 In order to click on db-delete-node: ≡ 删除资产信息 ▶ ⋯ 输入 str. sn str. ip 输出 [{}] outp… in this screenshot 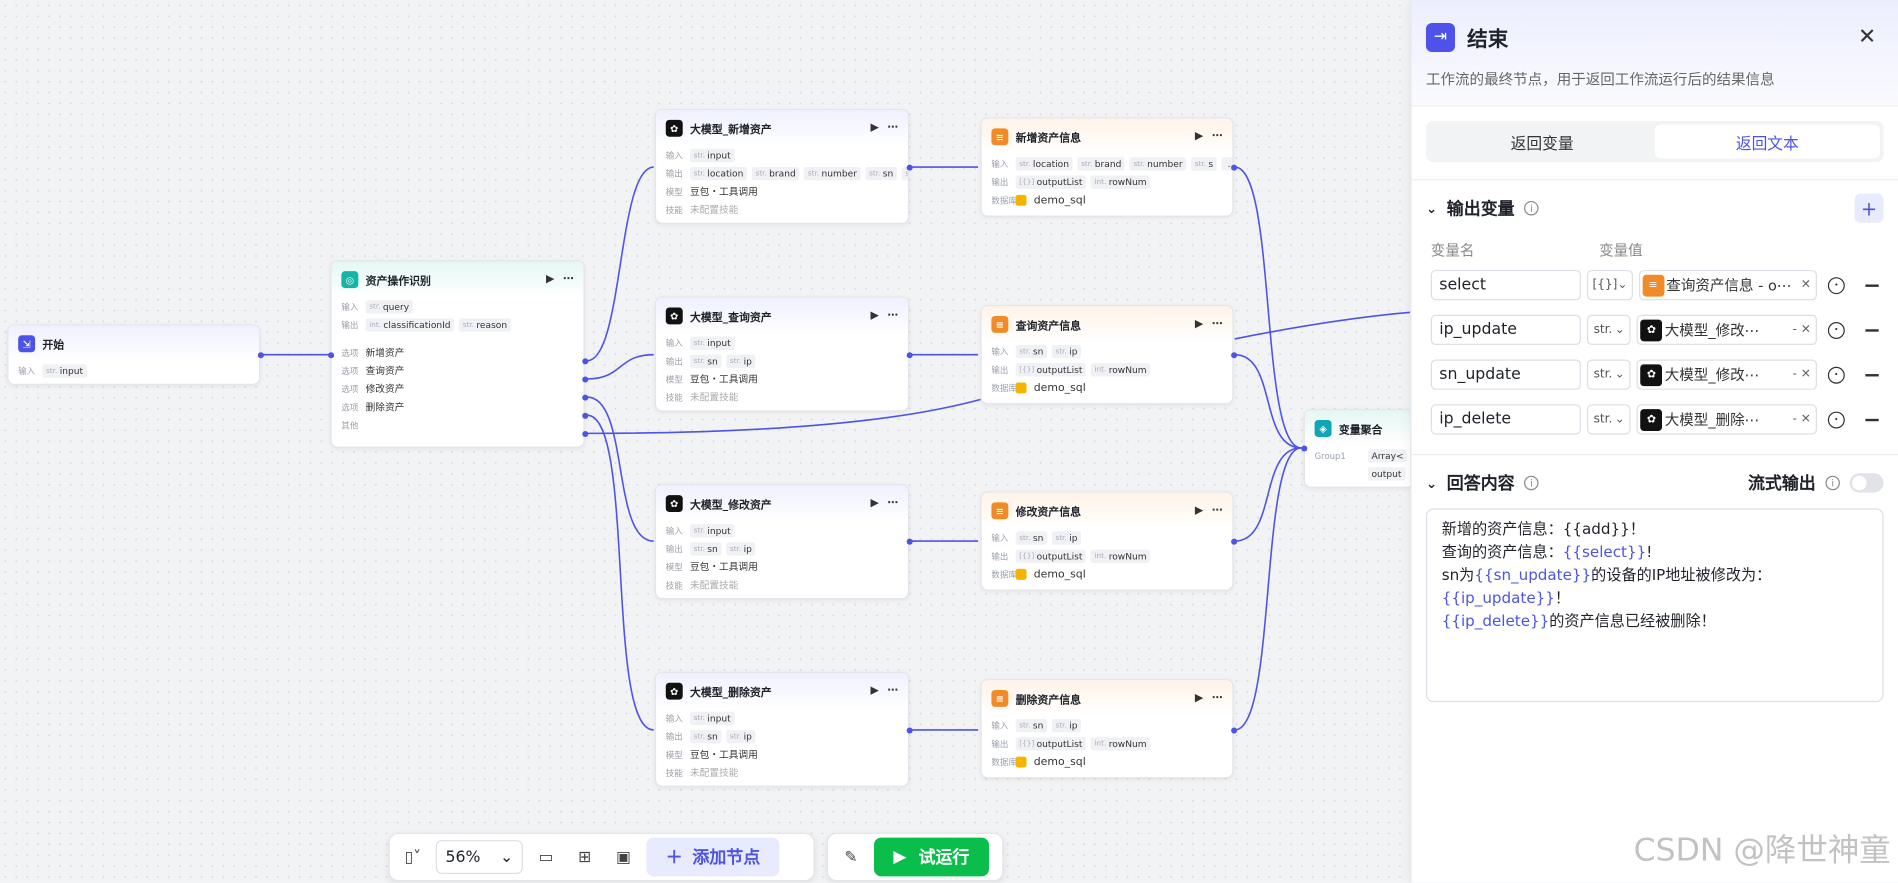, I will do `click(1107, 729)`.